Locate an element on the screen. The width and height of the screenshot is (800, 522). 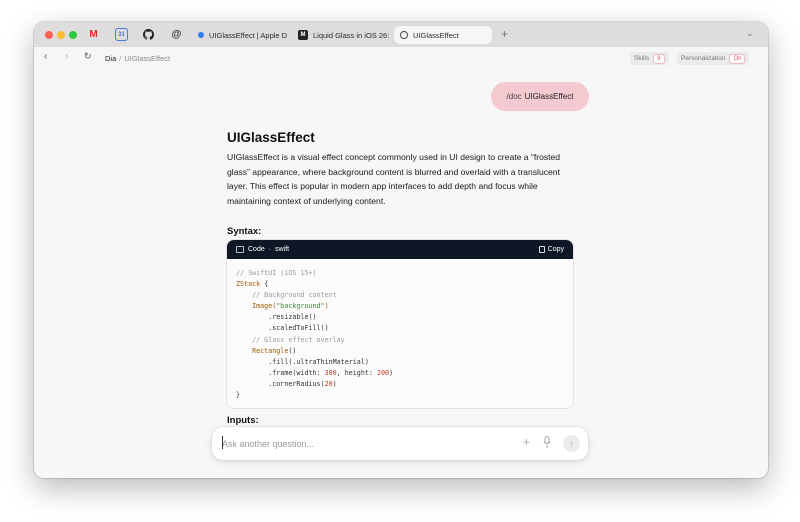
breadcrumb: Dia / UIGlassEffect is located at coordinates (137, 58).